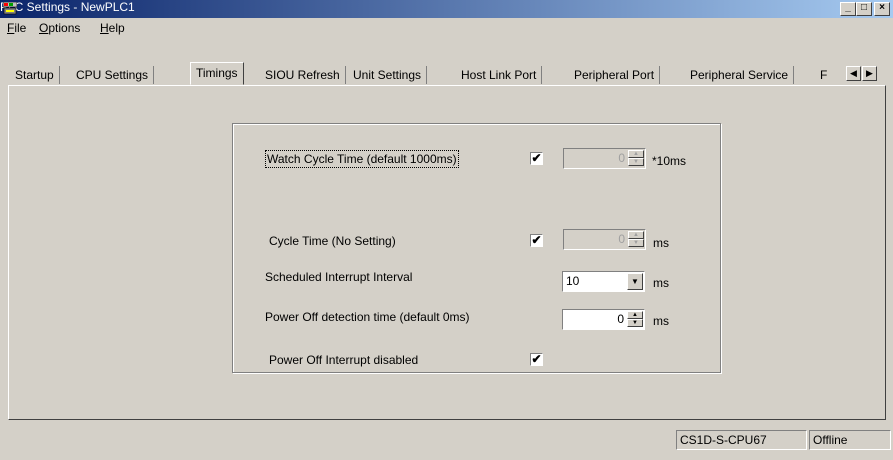 Image resolution: width=893 pixels, height=460 pixels. Describe the element at coordinates (869, 73) in the screenshot. I see `tab-scroll-right-icon: ▶` at that location.